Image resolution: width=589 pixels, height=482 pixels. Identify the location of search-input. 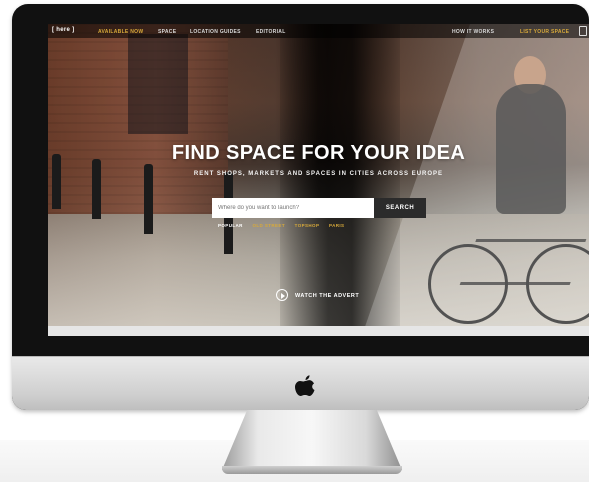
(293, 208).